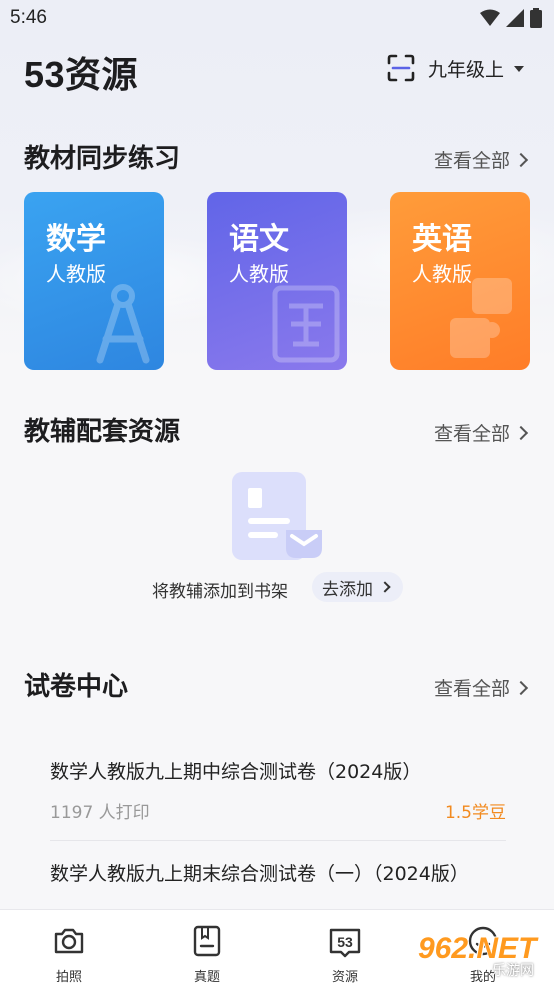  Describe the element at coordinates (401, 68) in the screenshot. I see `scan-icon` at that location.